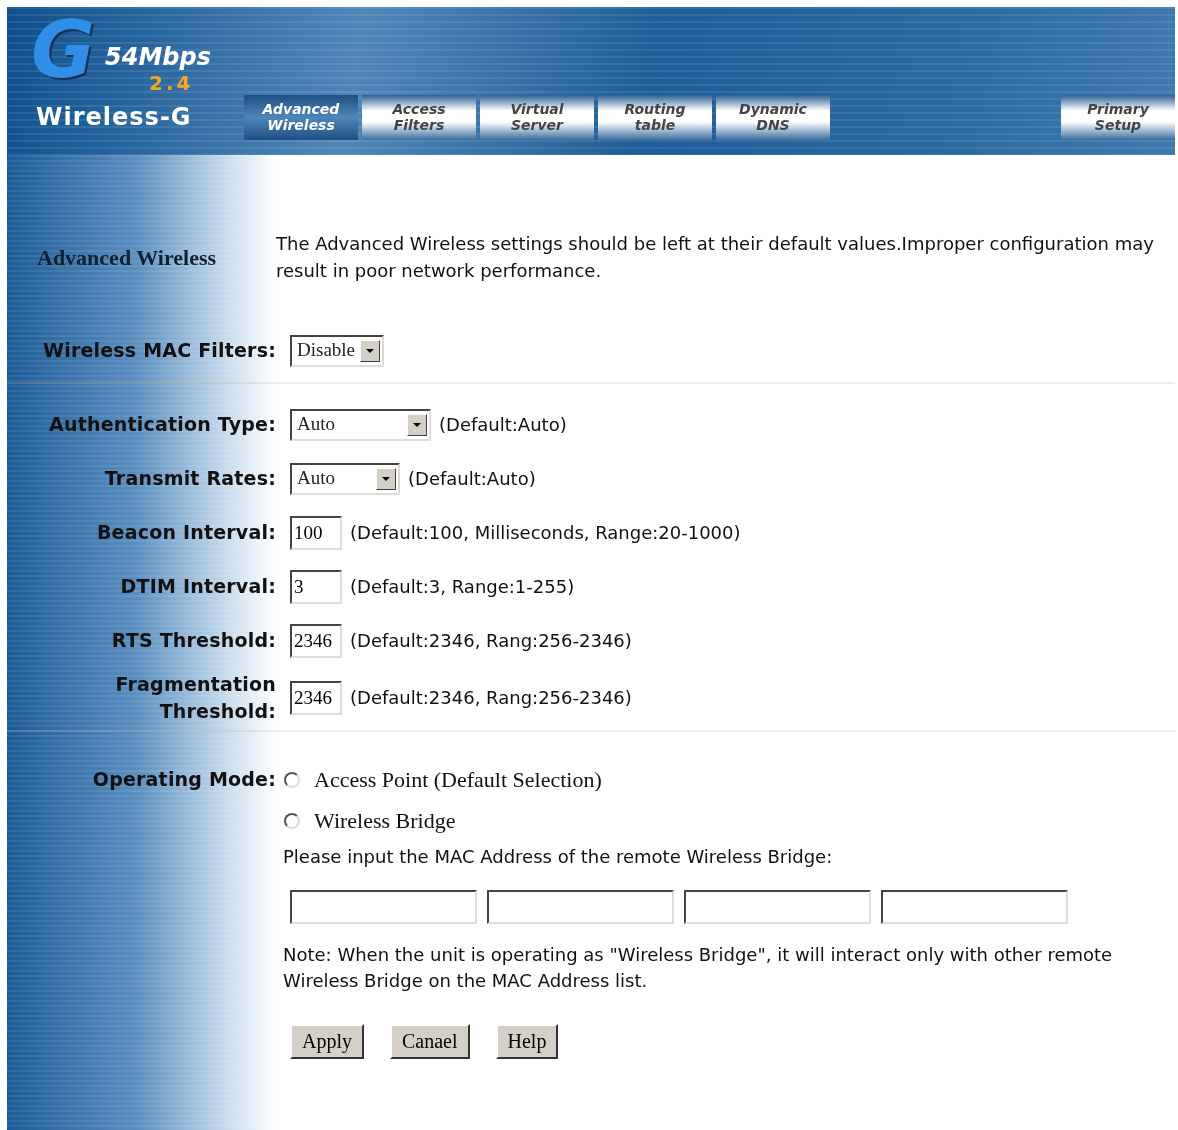 This screenshot has width=1178, height=1130. I want to click on prompt-text: Please input the MAC Address of the remote Wireless Bridge:, so click(558, 856).